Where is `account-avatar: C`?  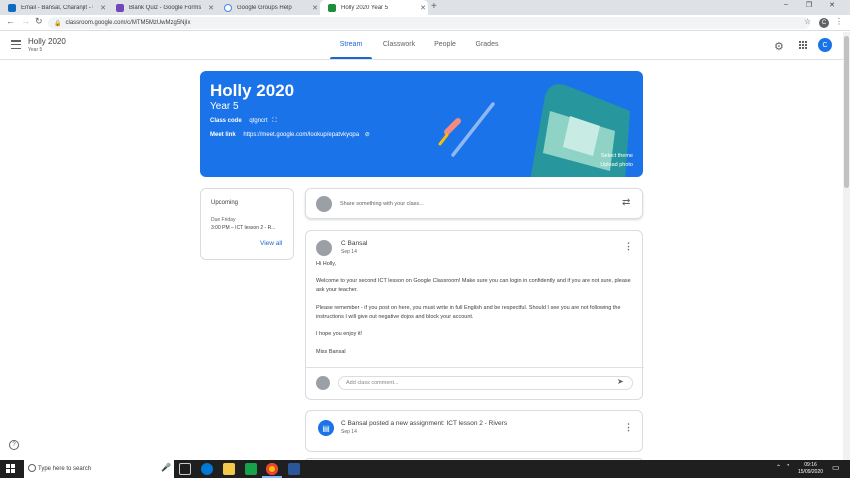
account-avatar: C is located at coordinates (825, 45).